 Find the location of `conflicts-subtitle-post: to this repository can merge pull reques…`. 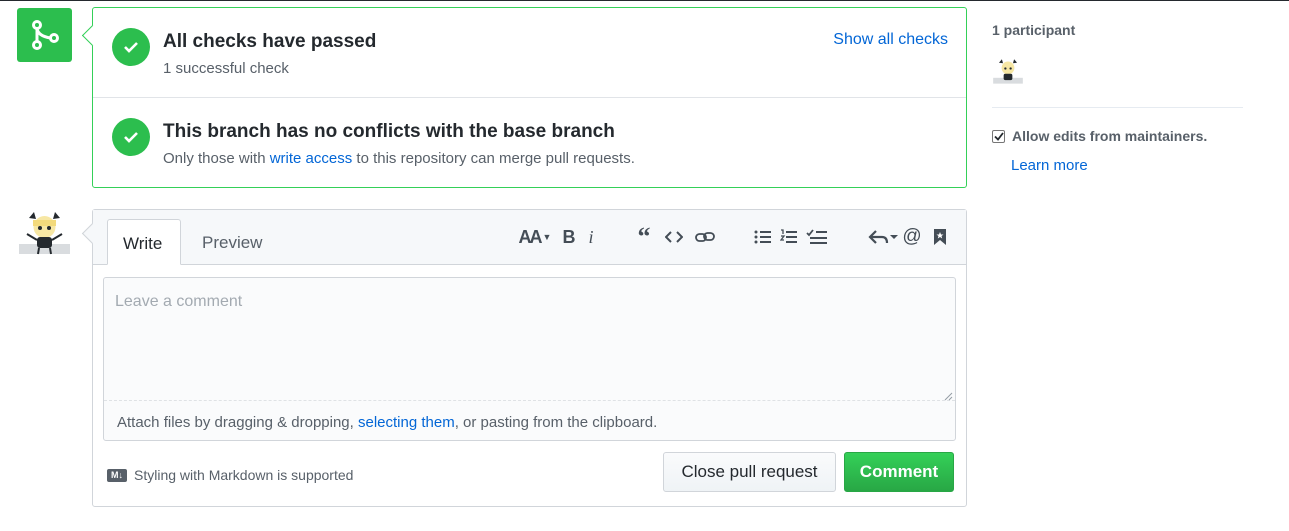

conflicts-subtitle-post: to this repository can merge pull reques… is located at coordinates (493, 158).